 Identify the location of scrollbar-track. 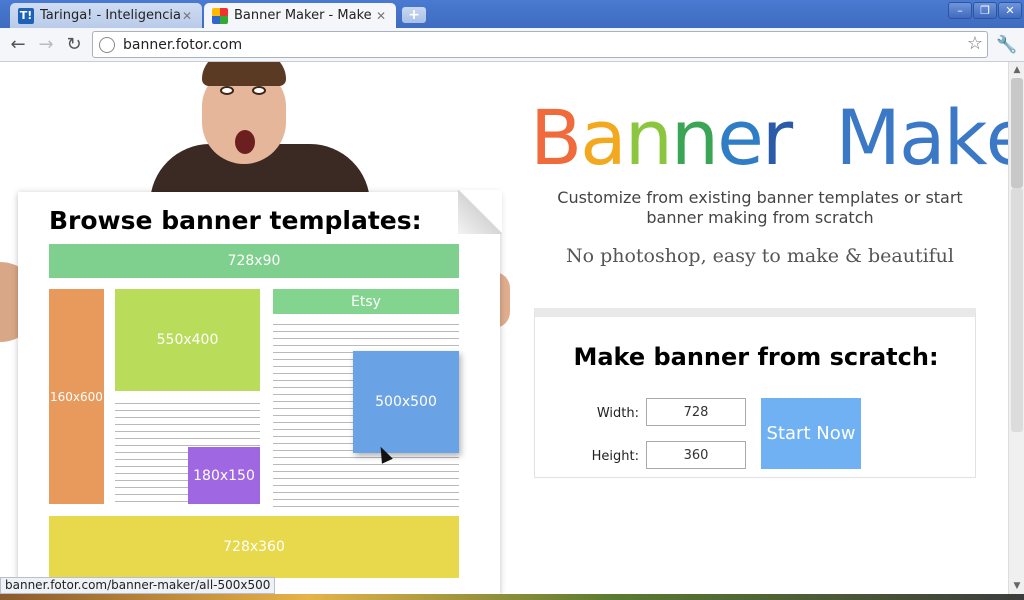
(1017, 310).